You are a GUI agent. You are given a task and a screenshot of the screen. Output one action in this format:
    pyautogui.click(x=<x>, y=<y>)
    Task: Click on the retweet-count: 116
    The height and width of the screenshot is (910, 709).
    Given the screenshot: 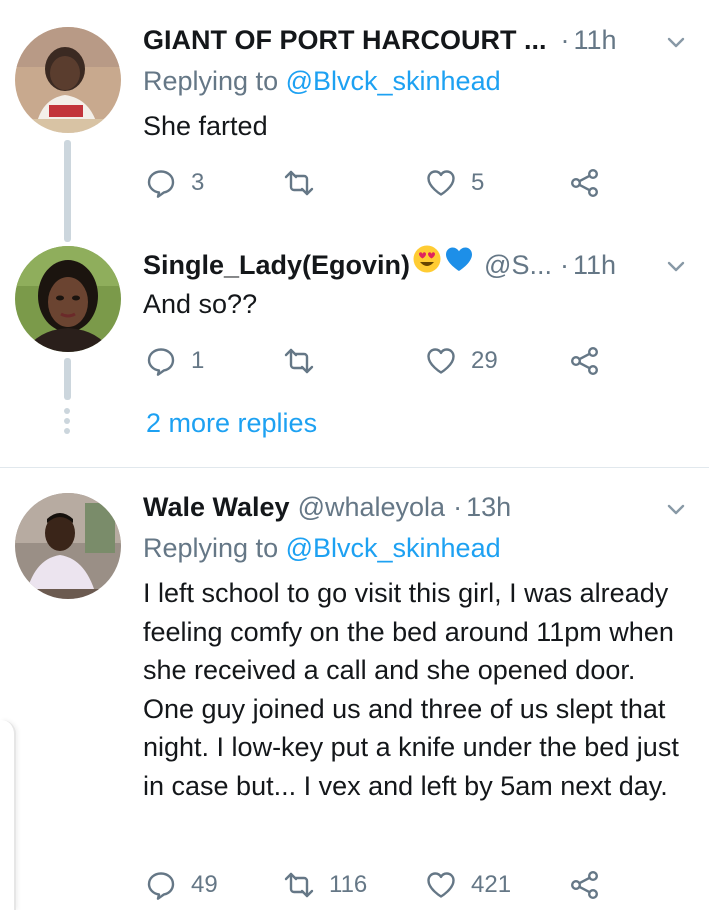 What is the action you would take?
    pyautogui.click(x=348, y=884)
    